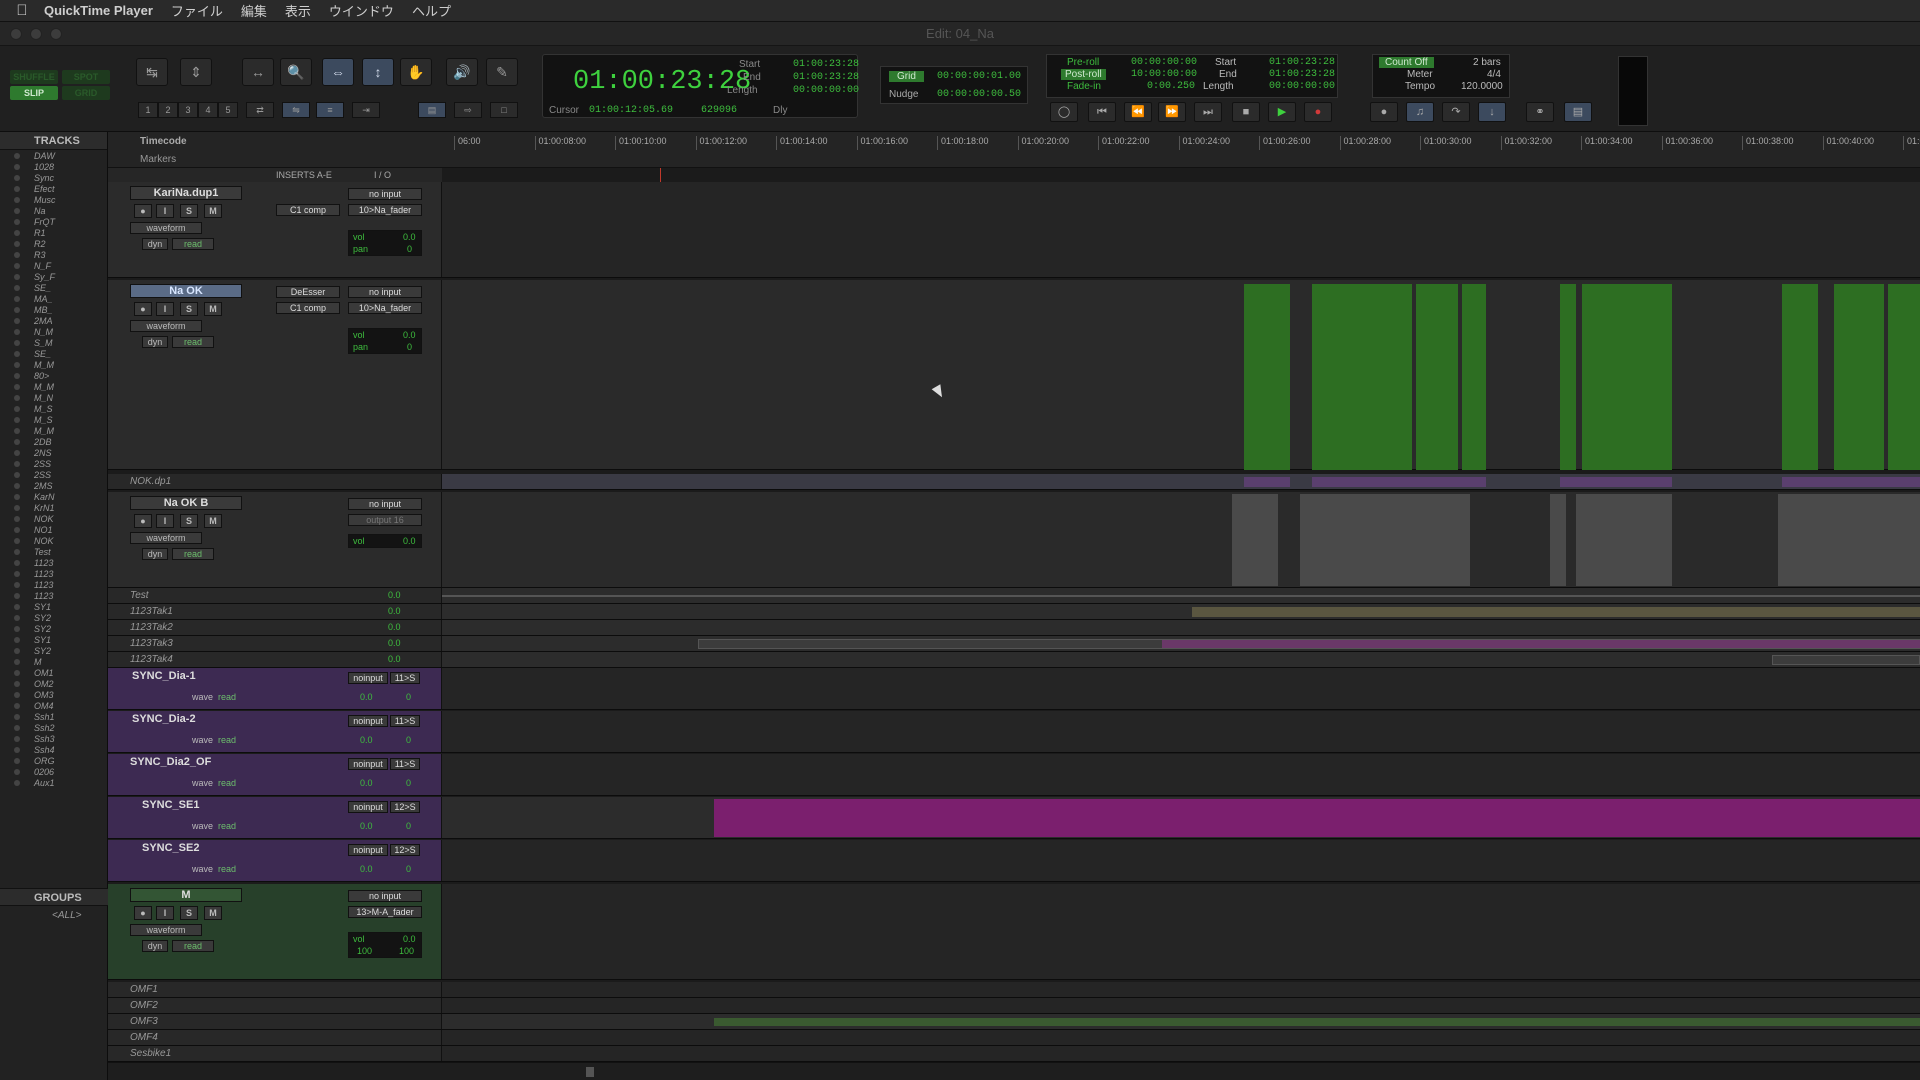 The height and width of the screenshot is (1080, 1920). Describe the element at coordinates (1164, 62) in the screenshot. I see `preroll-value: 00:00:00:00` at that location.